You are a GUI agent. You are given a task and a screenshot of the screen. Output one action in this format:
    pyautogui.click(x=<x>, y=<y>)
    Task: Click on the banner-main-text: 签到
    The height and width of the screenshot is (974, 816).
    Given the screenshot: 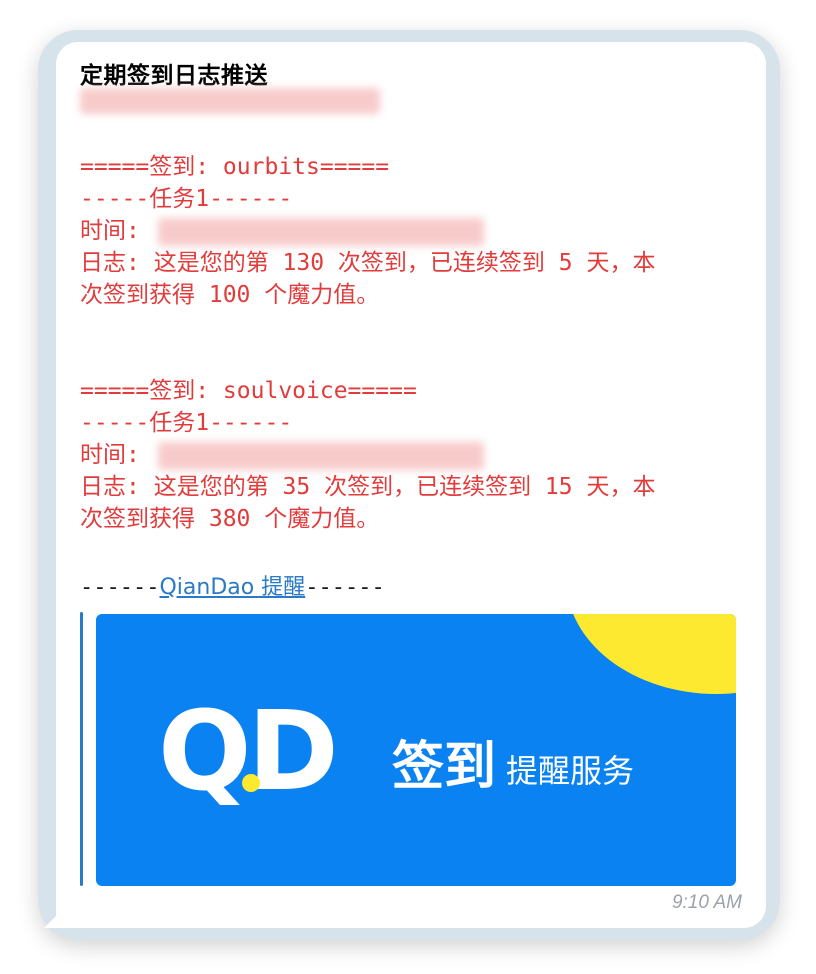 What is the action you would take?
    pyautogui.click(x=444, y=767)
    